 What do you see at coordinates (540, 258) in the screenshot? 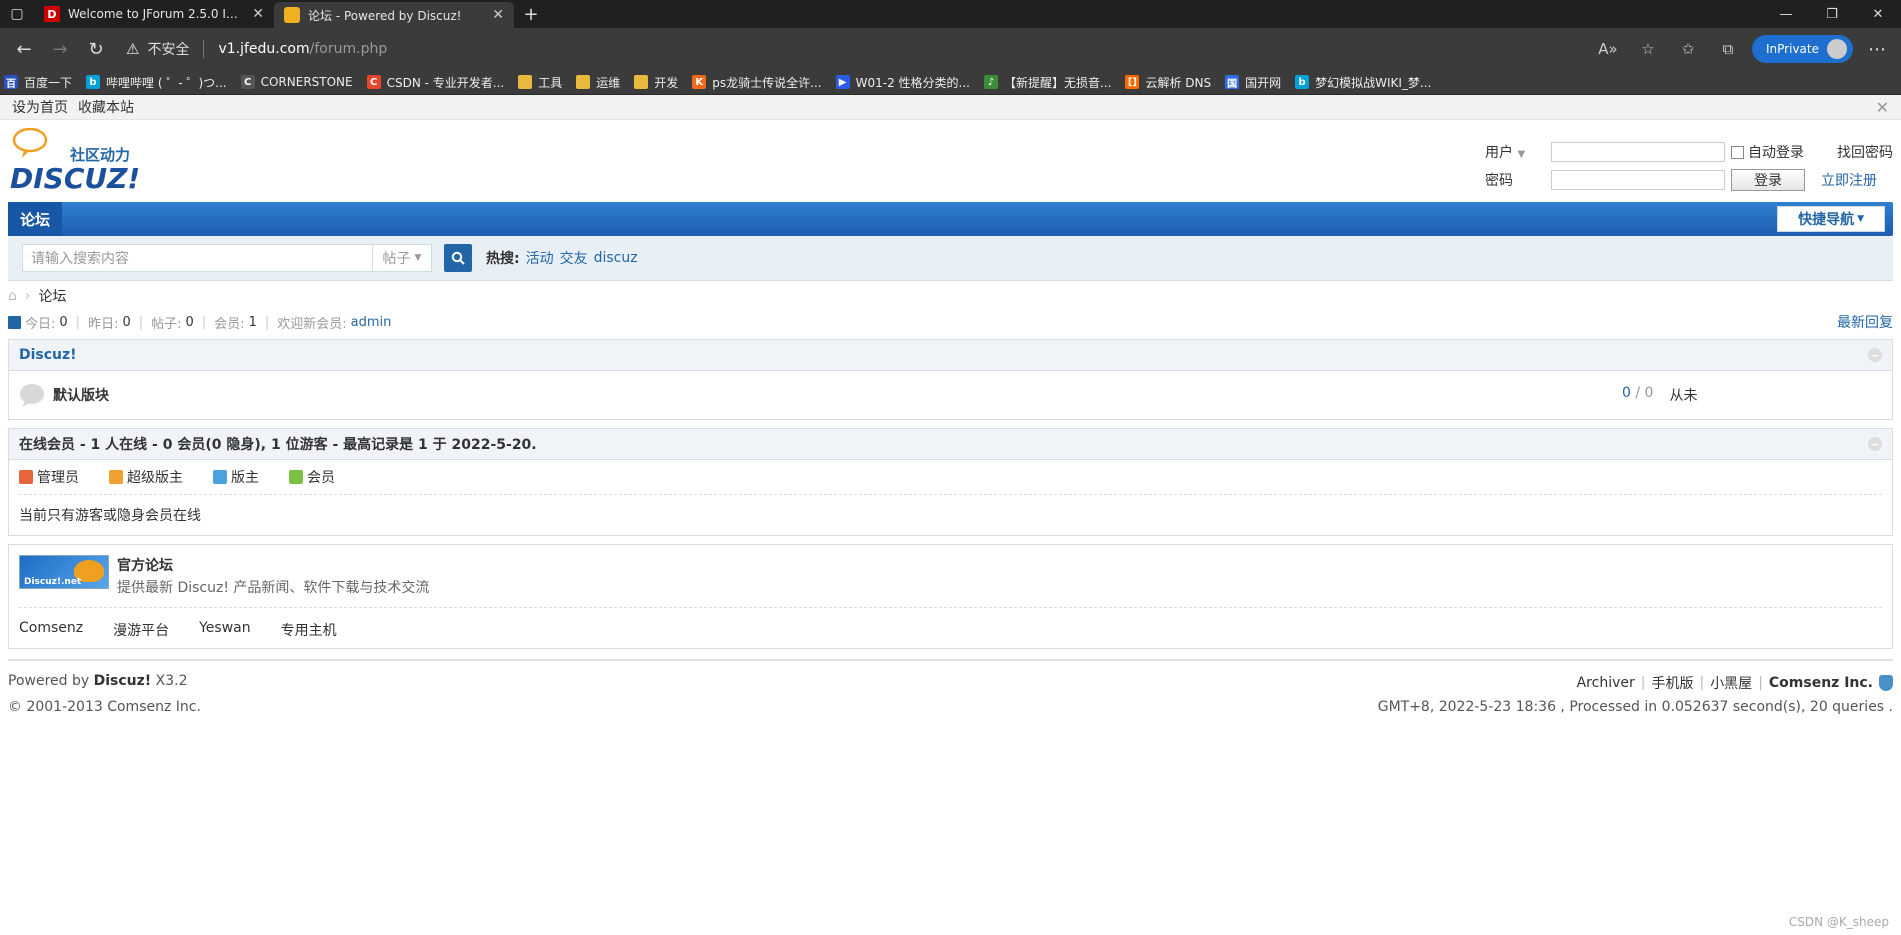
I see `hot-search-link: 活动` at bounding box center [540, 258].